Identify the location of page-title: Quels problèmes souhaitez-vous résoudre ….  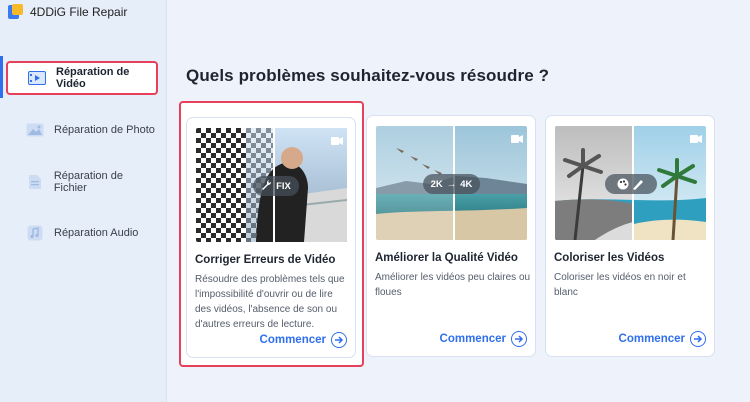
(368, 75).